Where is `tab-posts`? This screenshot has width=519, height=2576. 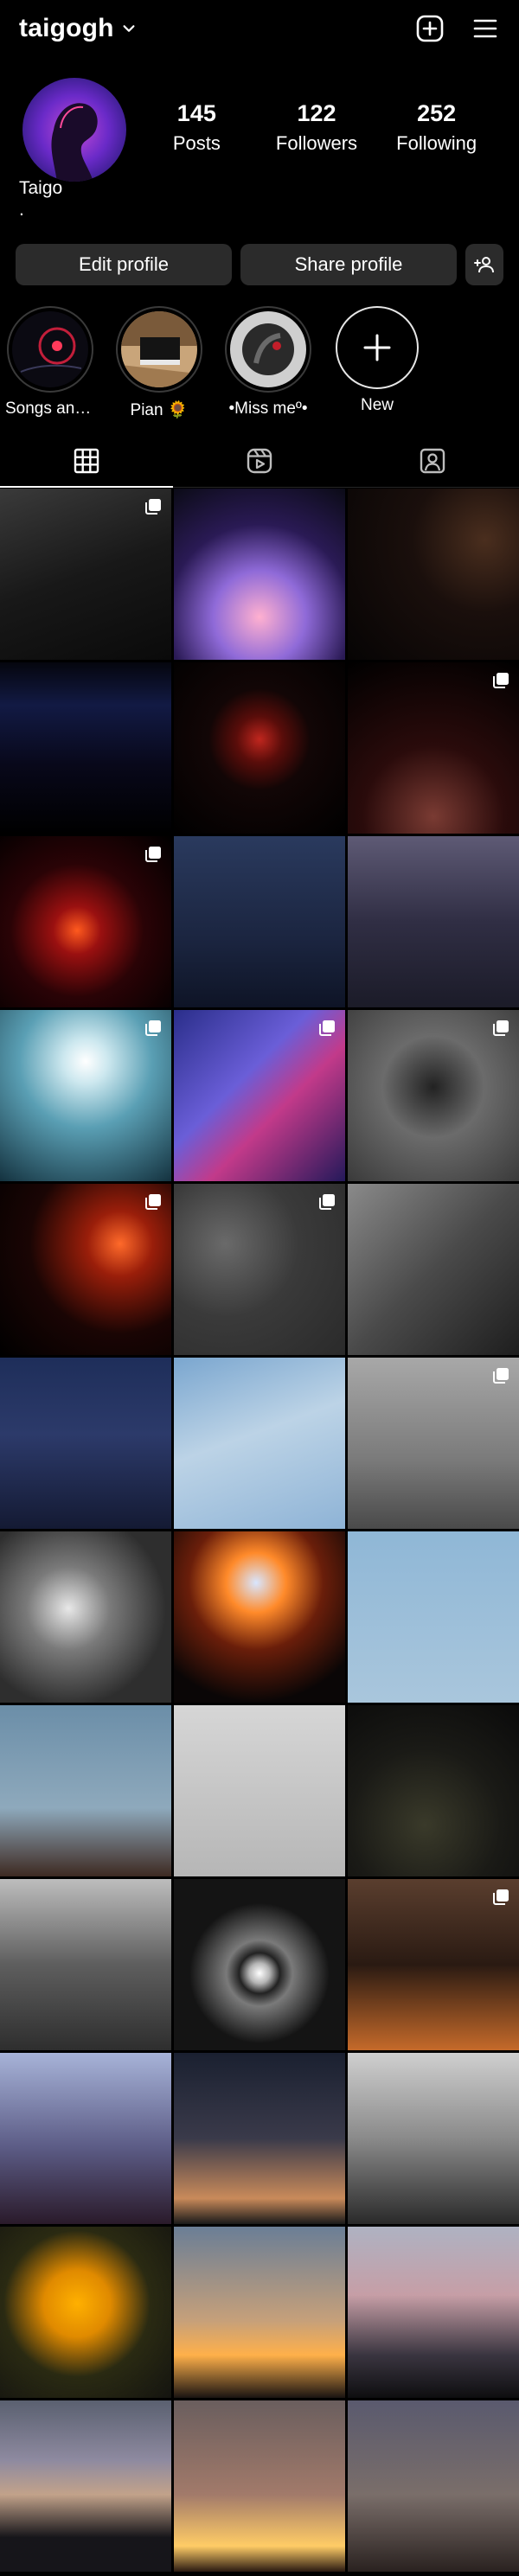 tab-posts is located at coordinates (87, 461).